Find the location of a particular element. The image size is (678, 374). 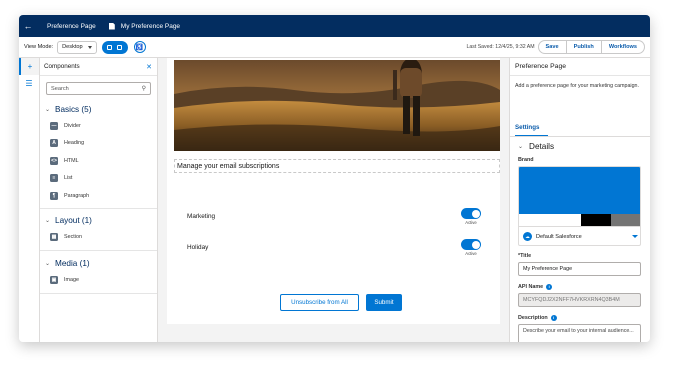

brand-picker: ☁ Default Salesforce is located at coordinates (579, 206).